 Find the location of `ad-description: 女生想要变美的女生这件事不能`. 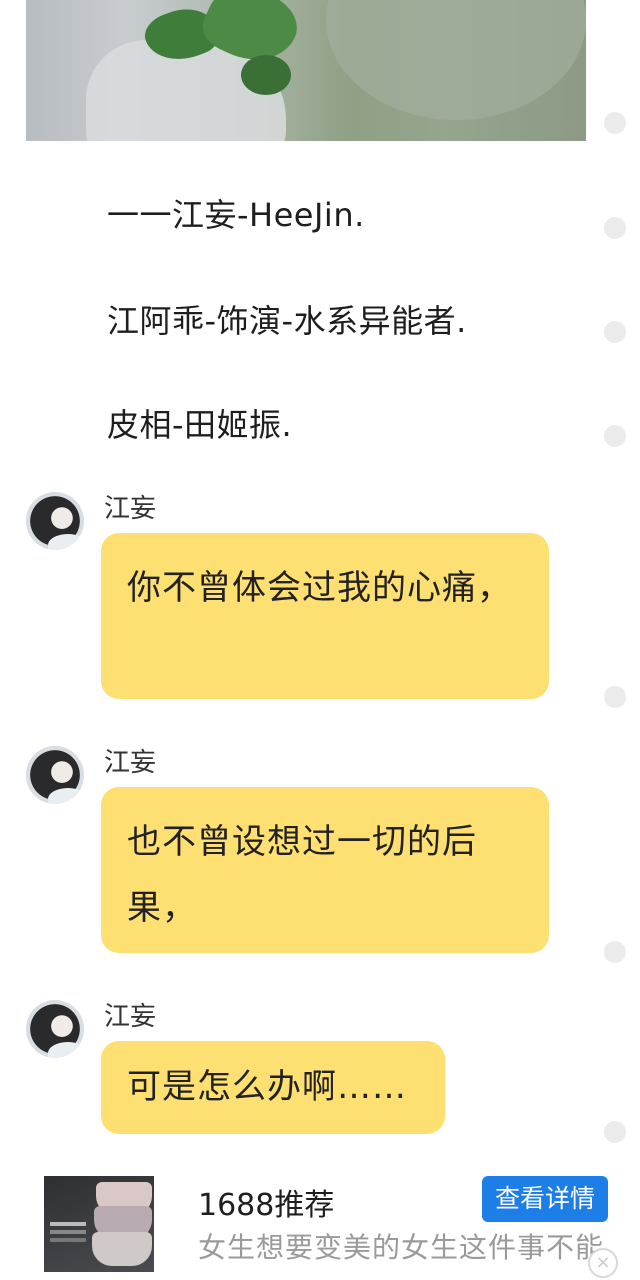

ad-description: 女生想要变美的女生这件事不能 is located at coordinates (413, 1246).